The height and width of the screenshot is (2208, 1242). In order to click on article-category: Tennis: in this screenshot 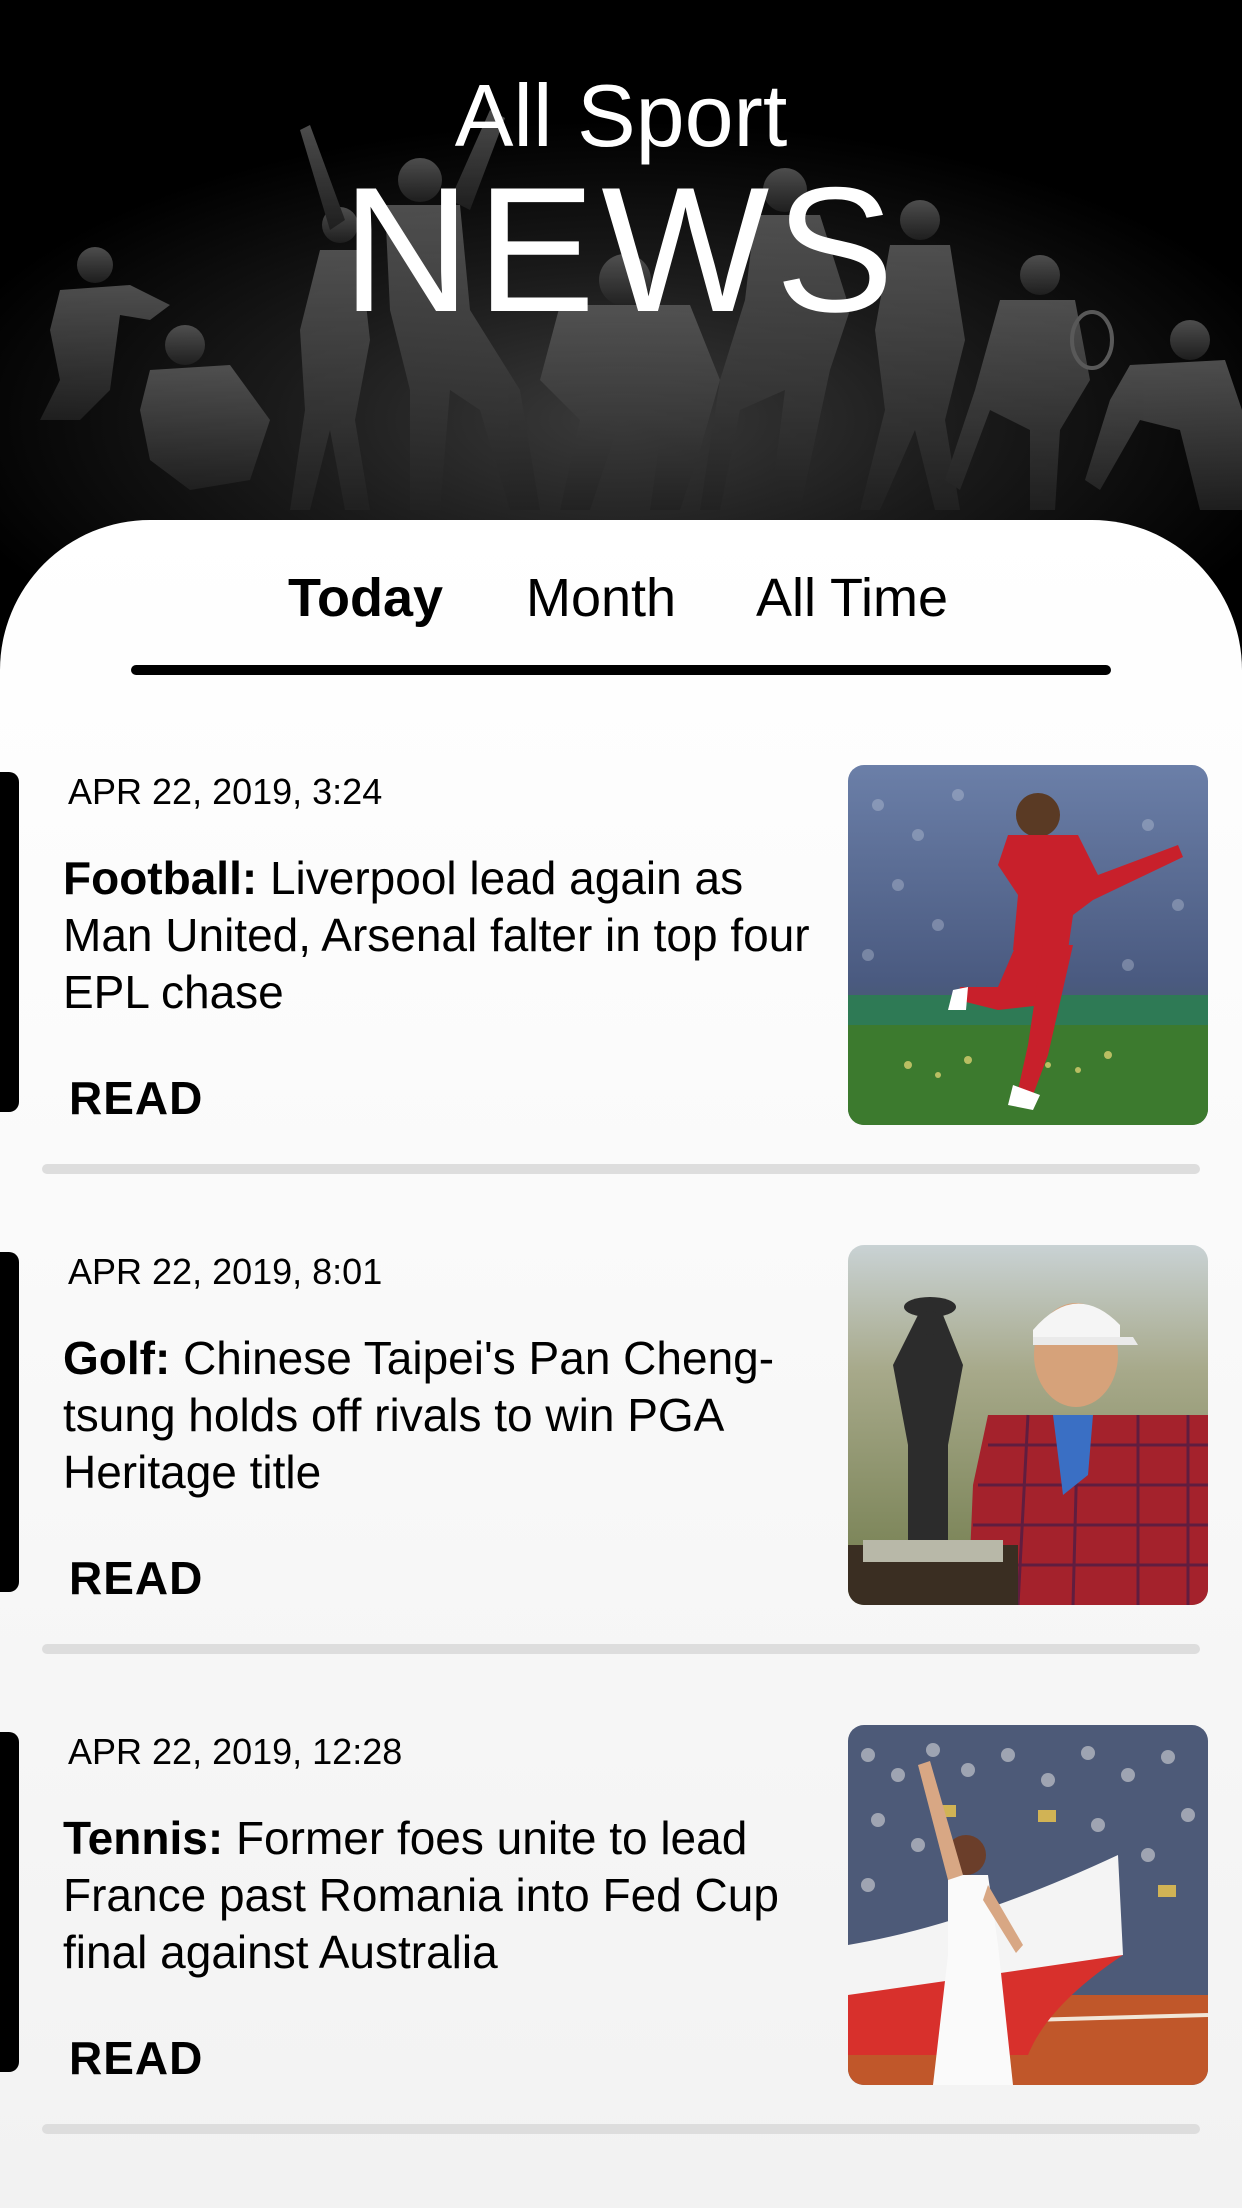, I will do `click(143, 1838)`.